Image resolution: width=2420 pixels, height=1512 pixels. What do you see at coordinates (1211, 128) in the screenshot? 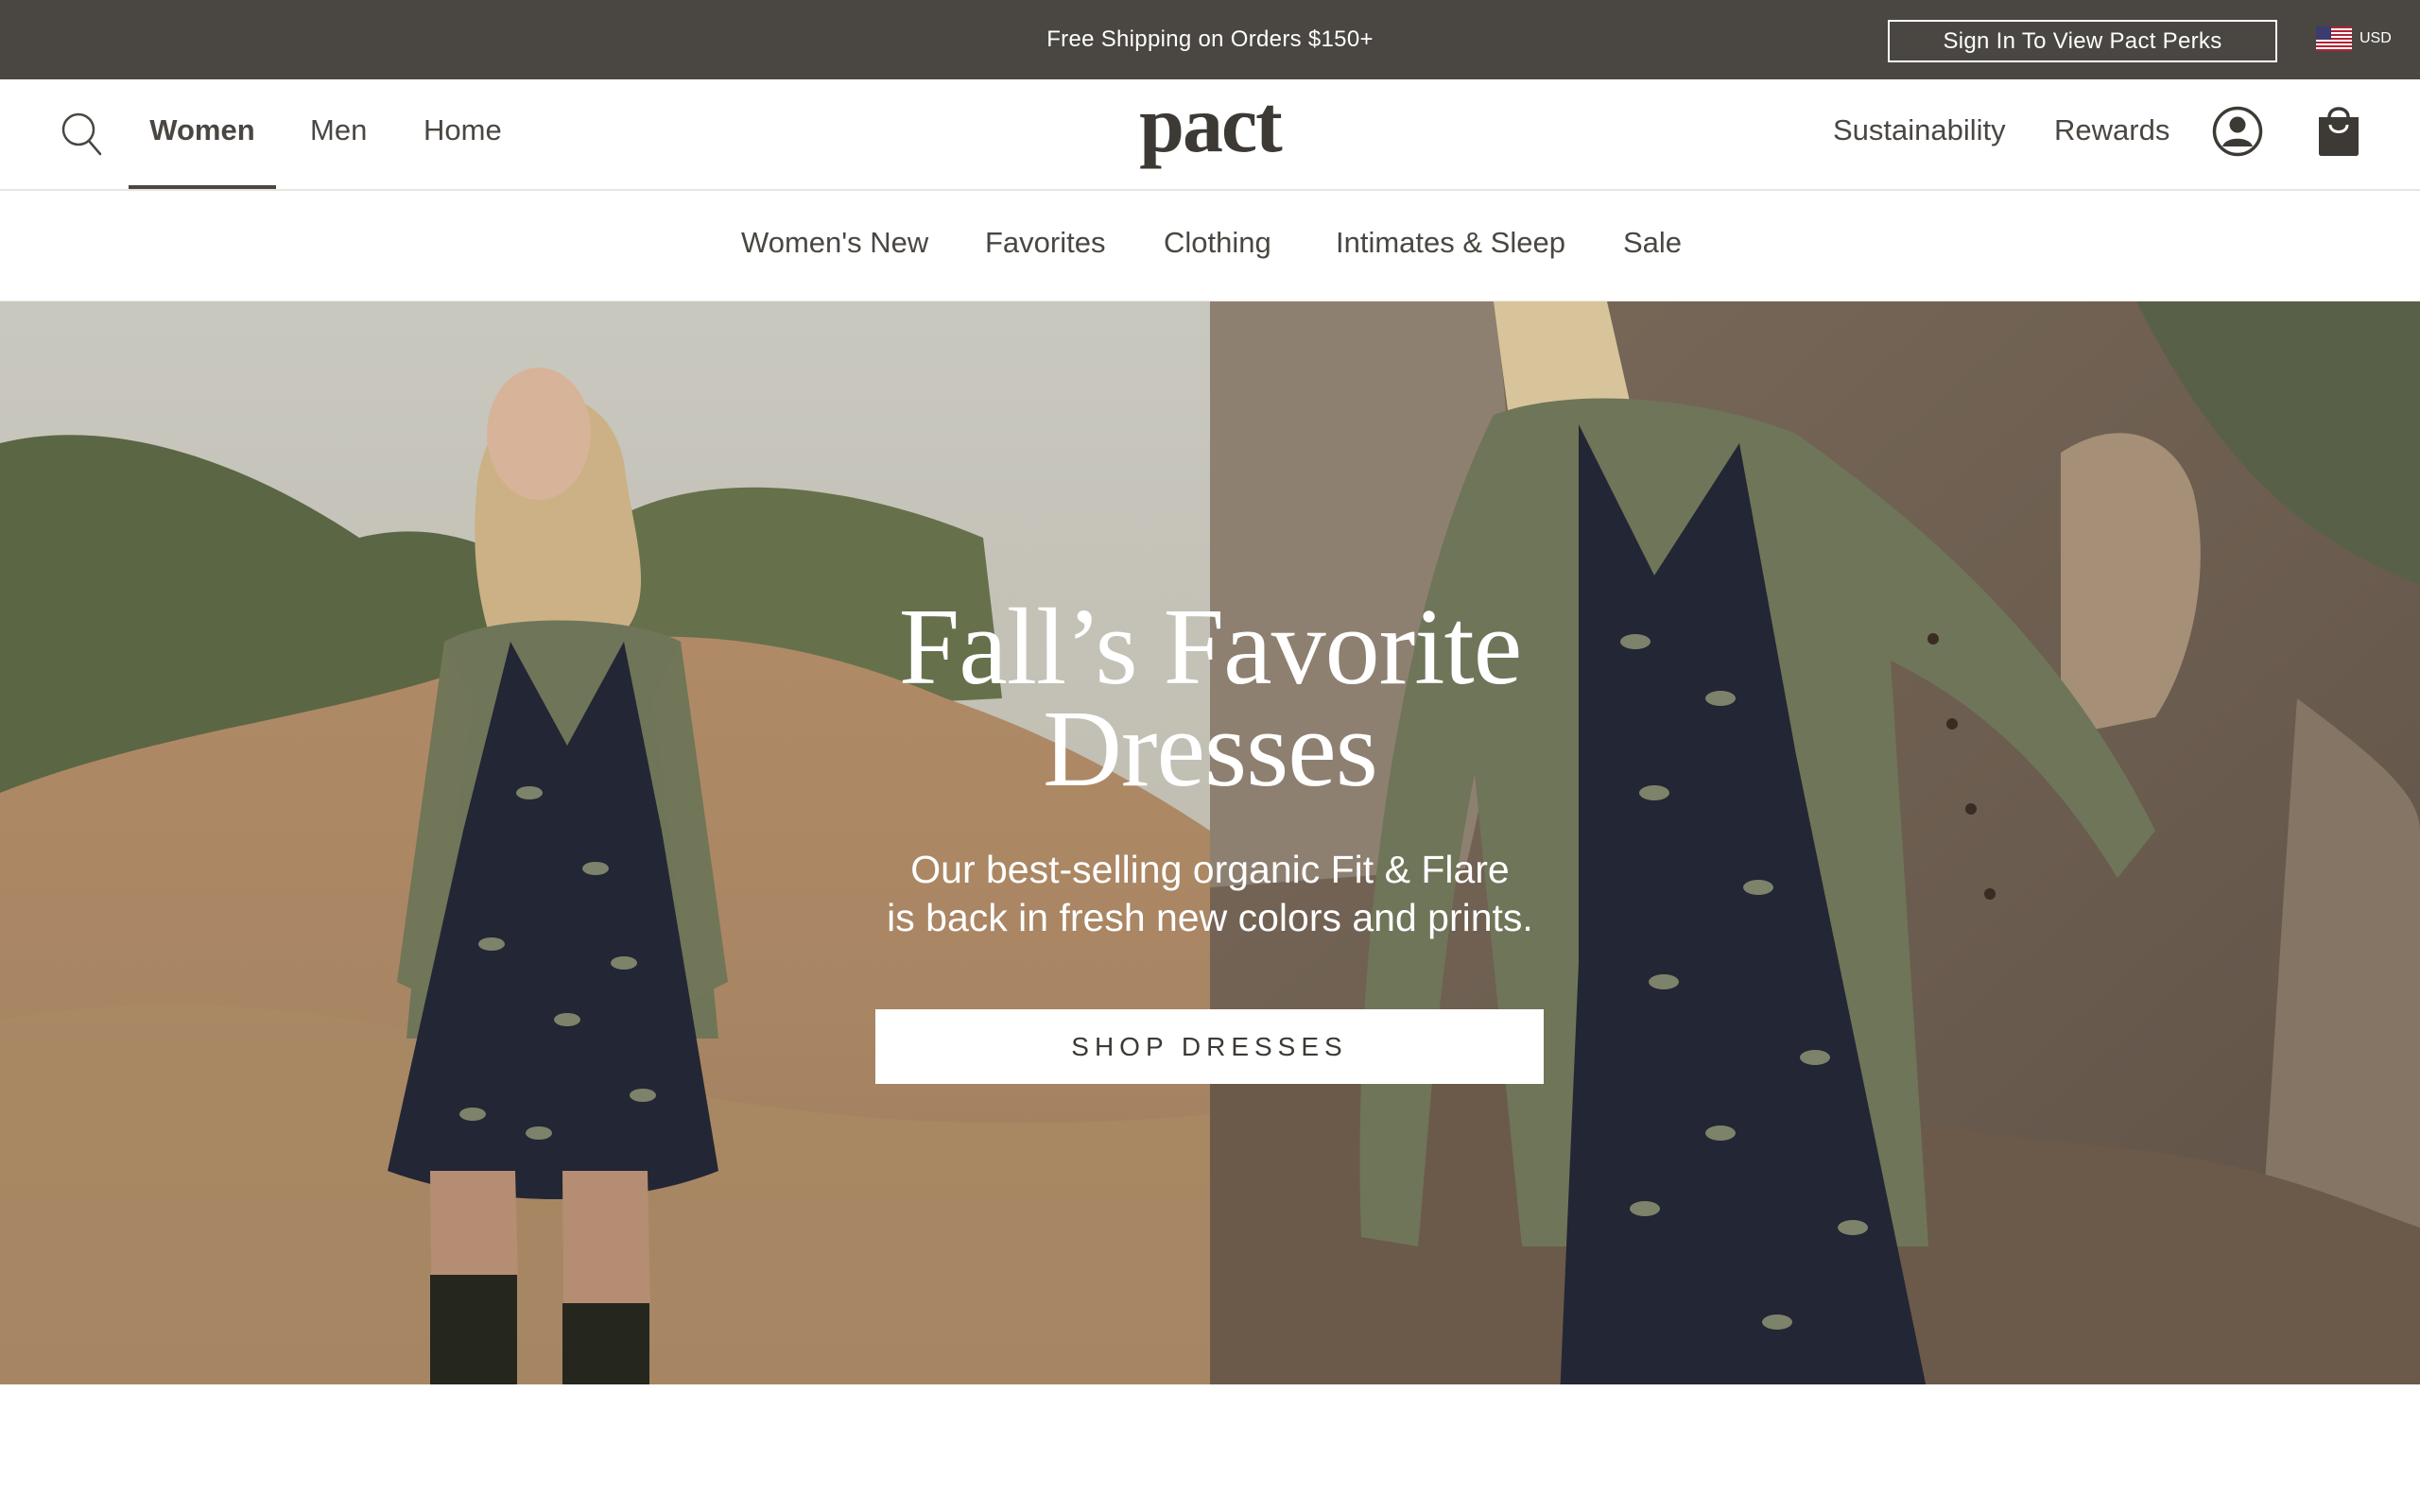
I see `logo-text: pact` at bounding box center [1211, 128].